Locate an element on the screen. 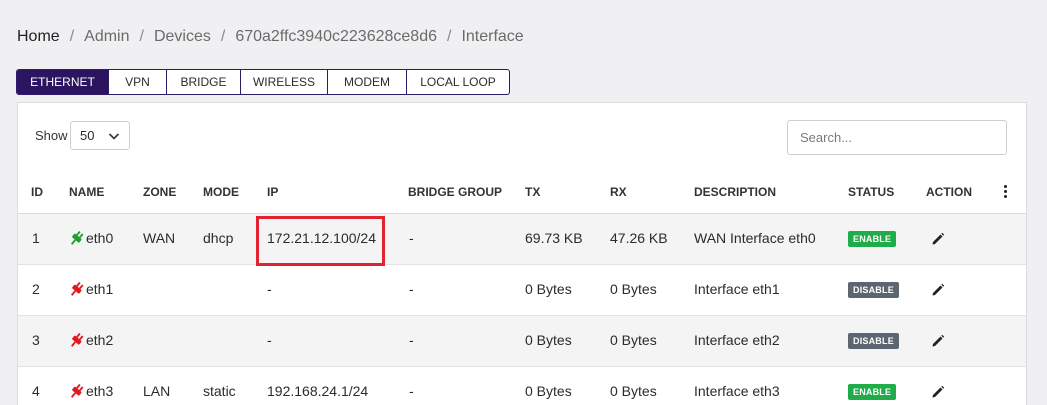 This screenshot has height=405, width=1047. cell-description: Interface eth1 is located at coordinates (737, 289).